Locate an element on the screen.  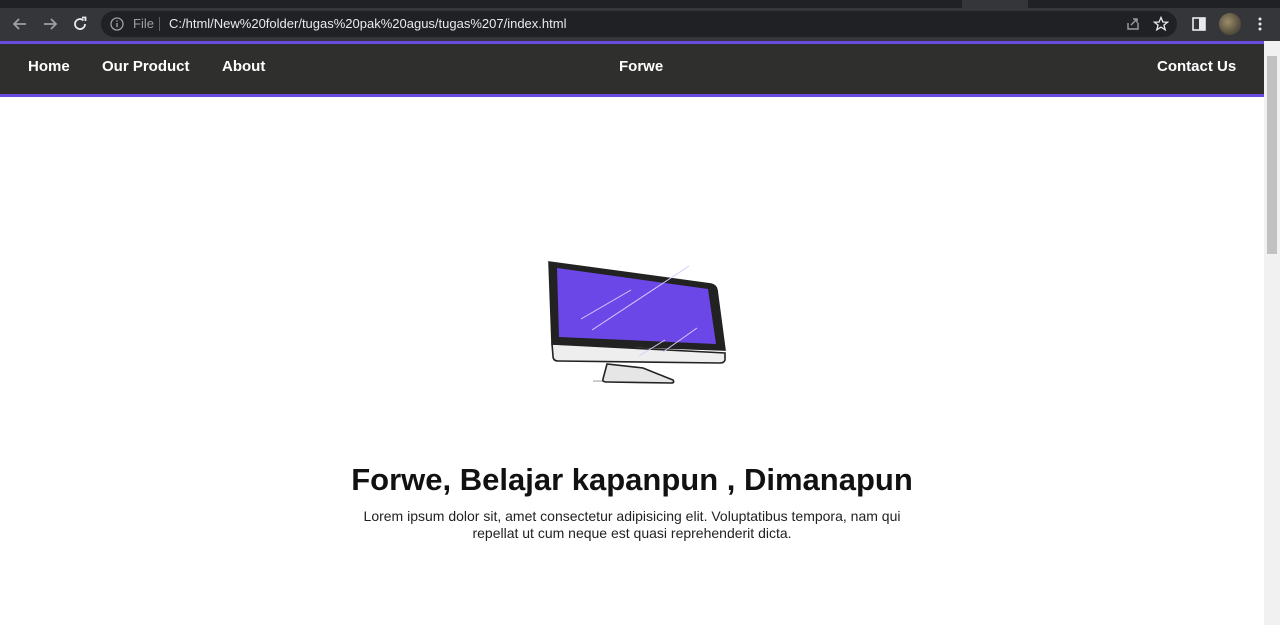
nav-about-link: About is located at coordinates (243, 66).